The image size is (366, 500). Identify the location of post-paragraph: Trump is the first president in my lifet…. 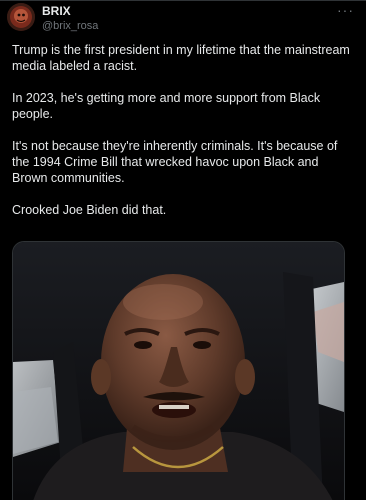
(181, 58).